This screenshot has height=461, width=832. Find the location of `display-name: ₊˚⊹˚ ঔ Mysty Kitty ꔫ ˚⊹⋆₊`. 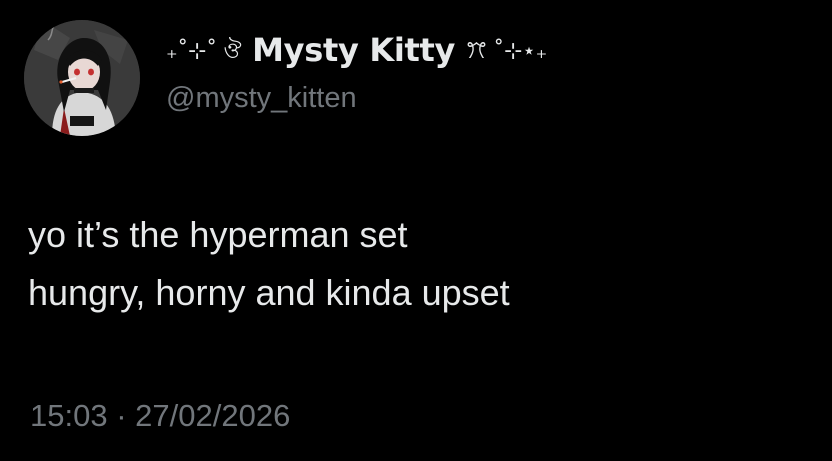

display-name: ₊˚⊹˚ ঔ Mysty Kitty ꔫ ˚⊹⋆₊ is located at coordinates (356, 50).